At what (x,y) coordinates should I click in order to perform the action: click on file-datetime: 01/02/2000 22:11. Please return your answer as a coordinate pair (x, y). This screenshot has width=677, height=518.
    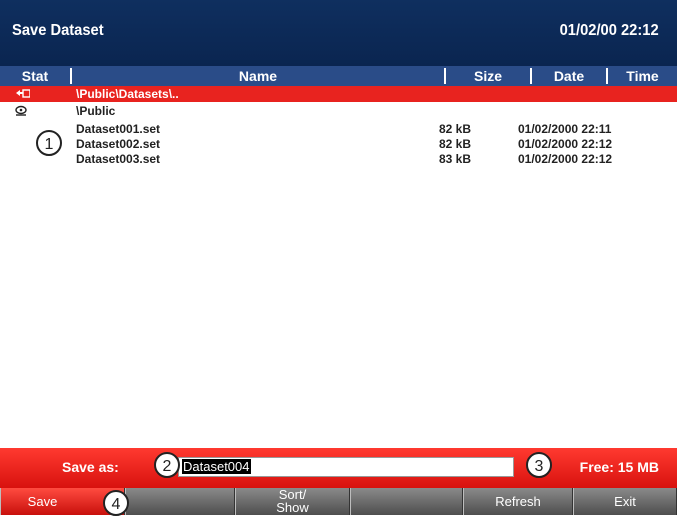
    Looking at the image, I should click on (565, 129).